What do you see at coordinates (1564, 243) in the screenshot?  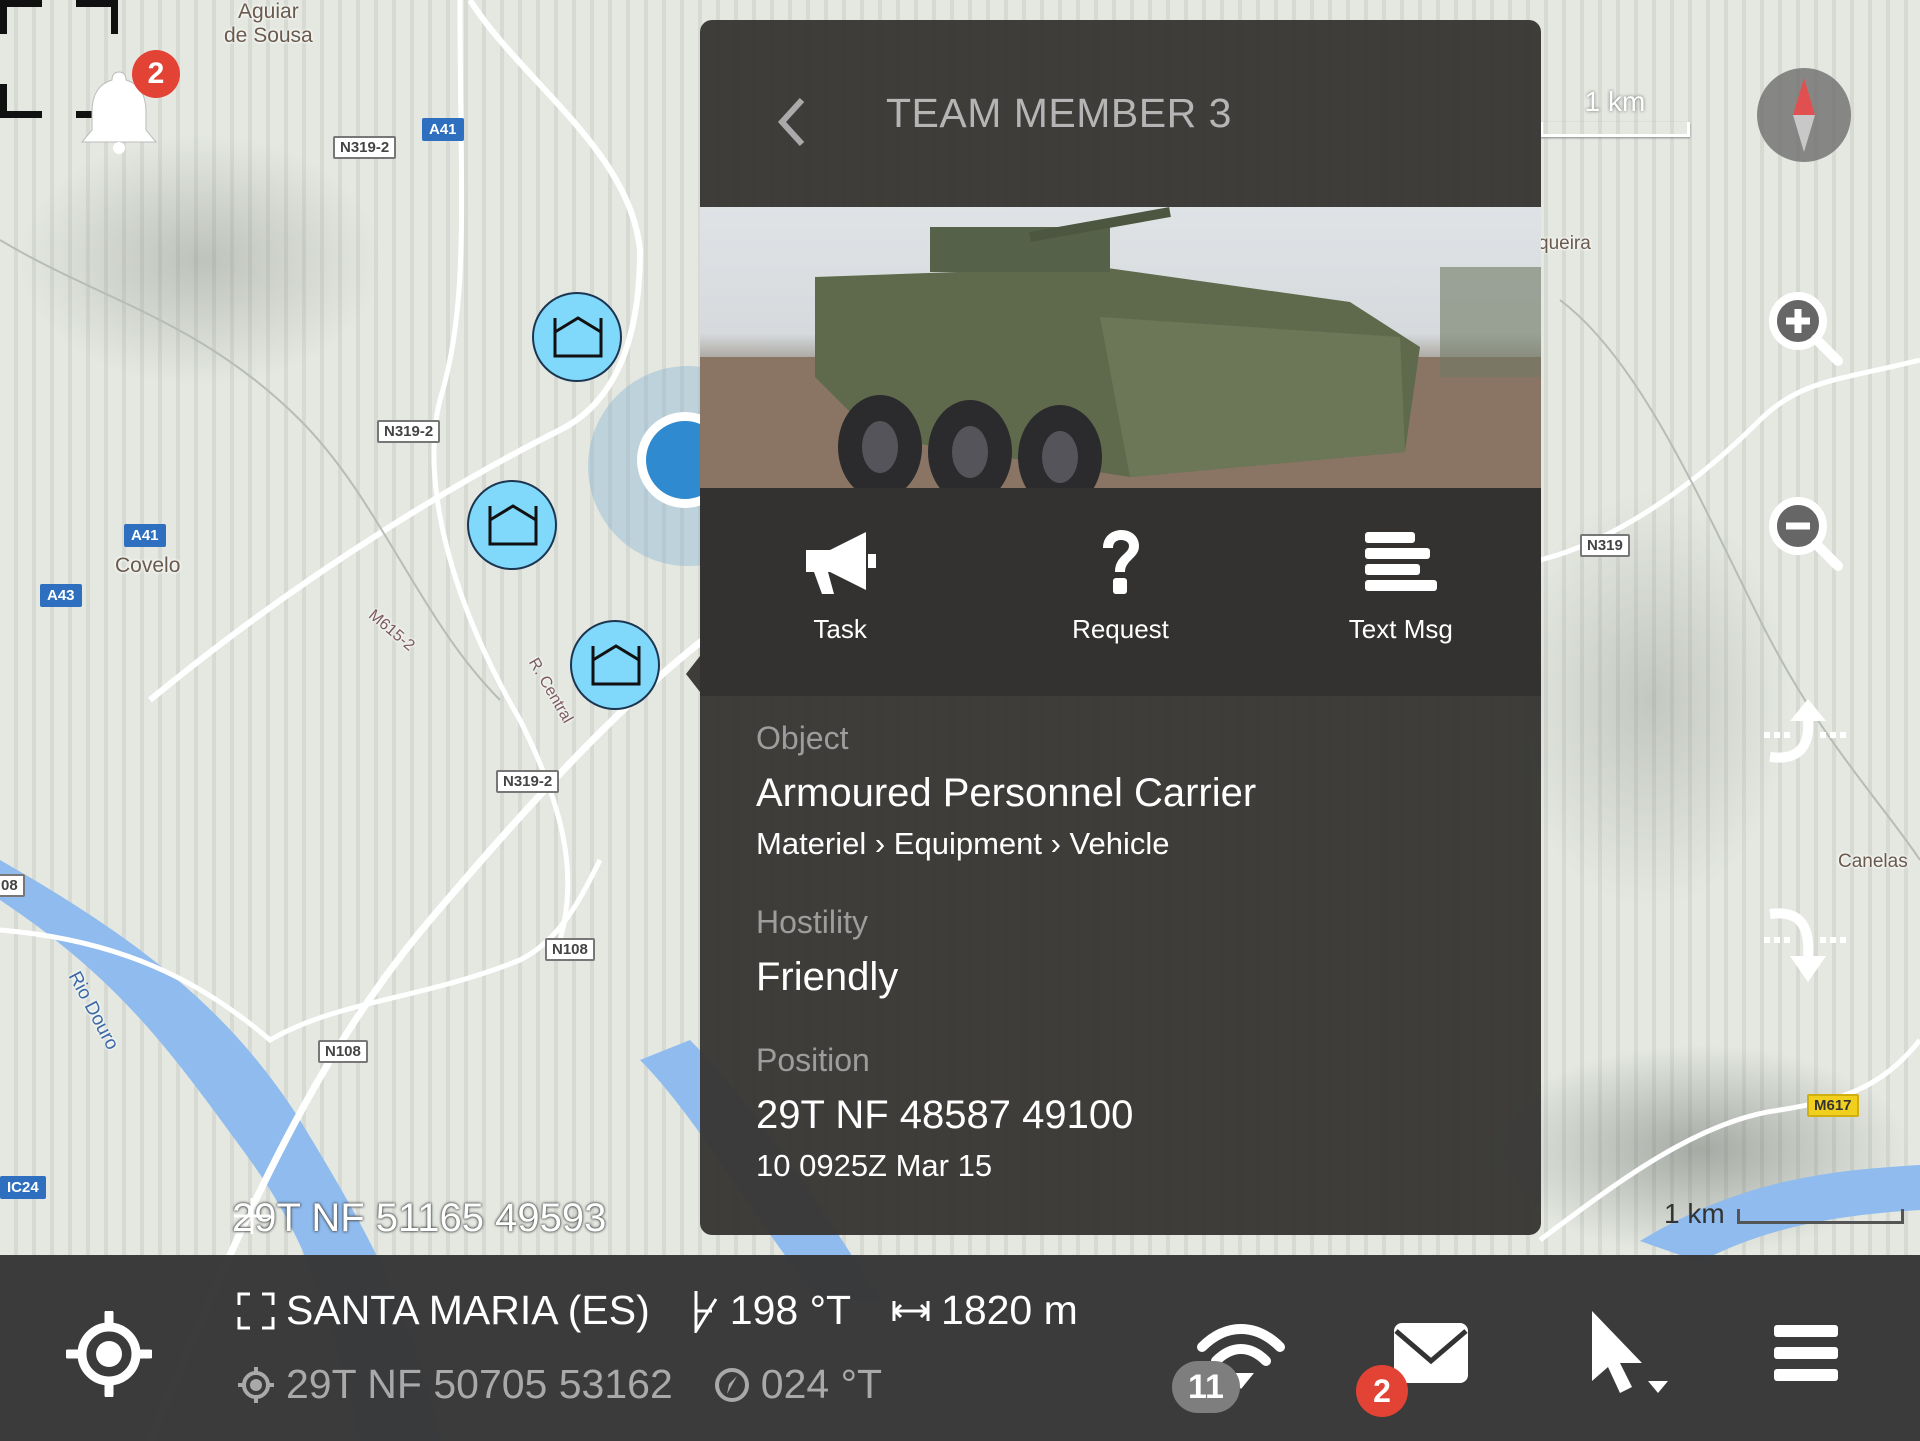 I see `map-place-label: queira` at bounding box center [1564, 243].